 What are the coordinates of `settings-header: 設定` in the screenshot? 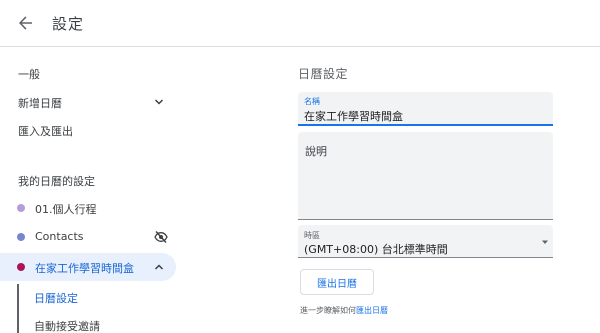 It's located at (300, 23).